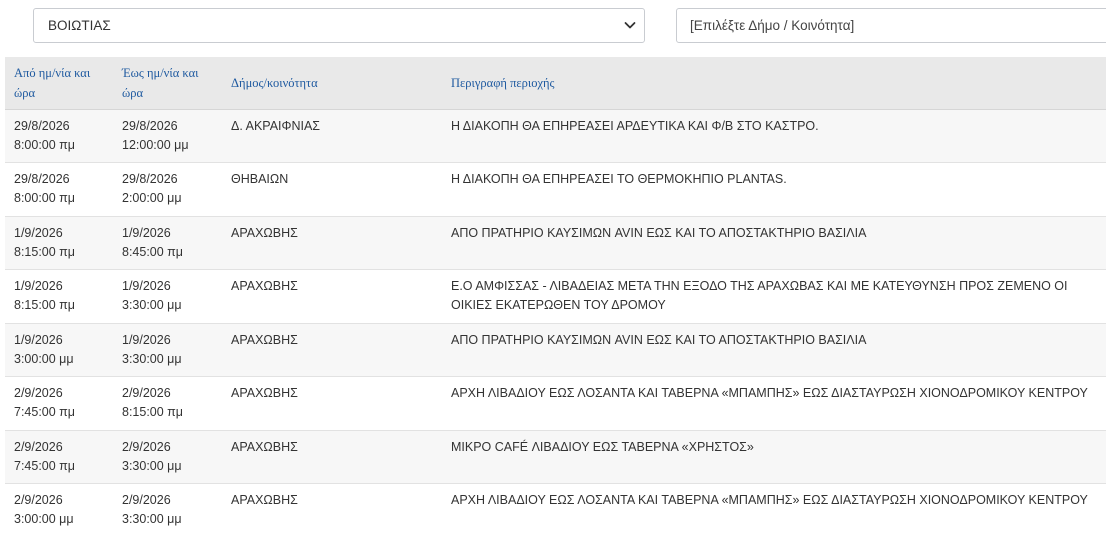  What do you see at coordinates (774, 83) in the screenshot?
I see `header-description: Περιγραφή περιοχής` at bounding box center [774, 83].